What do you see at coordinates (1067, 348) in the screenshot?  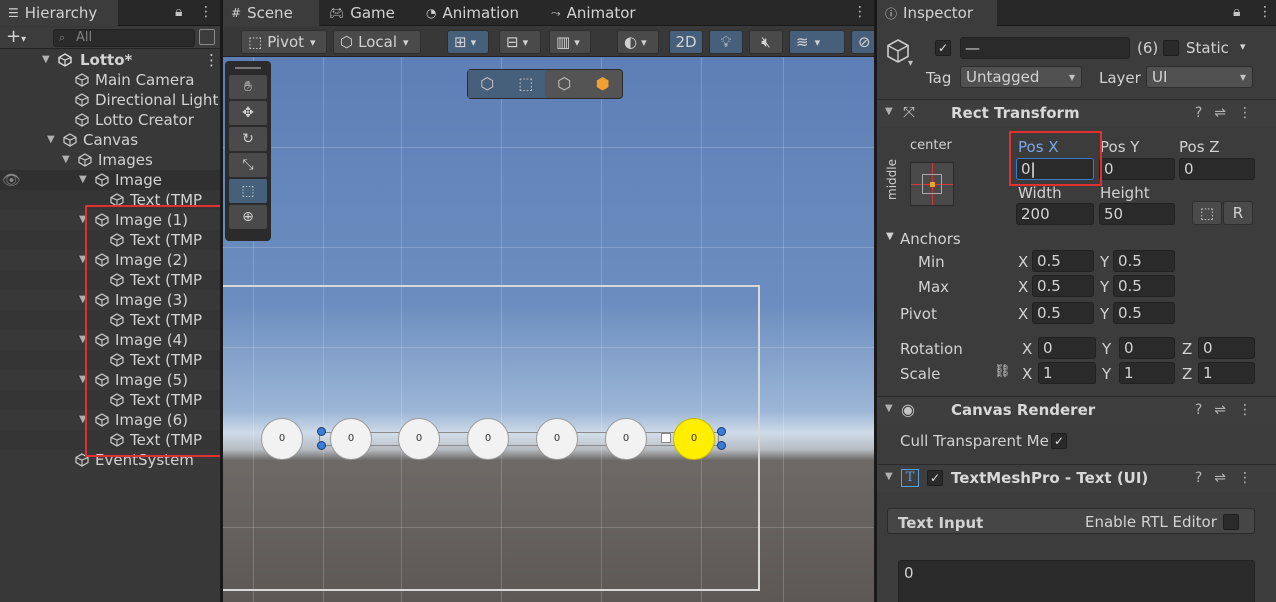 I see `rotation-x-input: 0` at bounding box center [1067, 348].